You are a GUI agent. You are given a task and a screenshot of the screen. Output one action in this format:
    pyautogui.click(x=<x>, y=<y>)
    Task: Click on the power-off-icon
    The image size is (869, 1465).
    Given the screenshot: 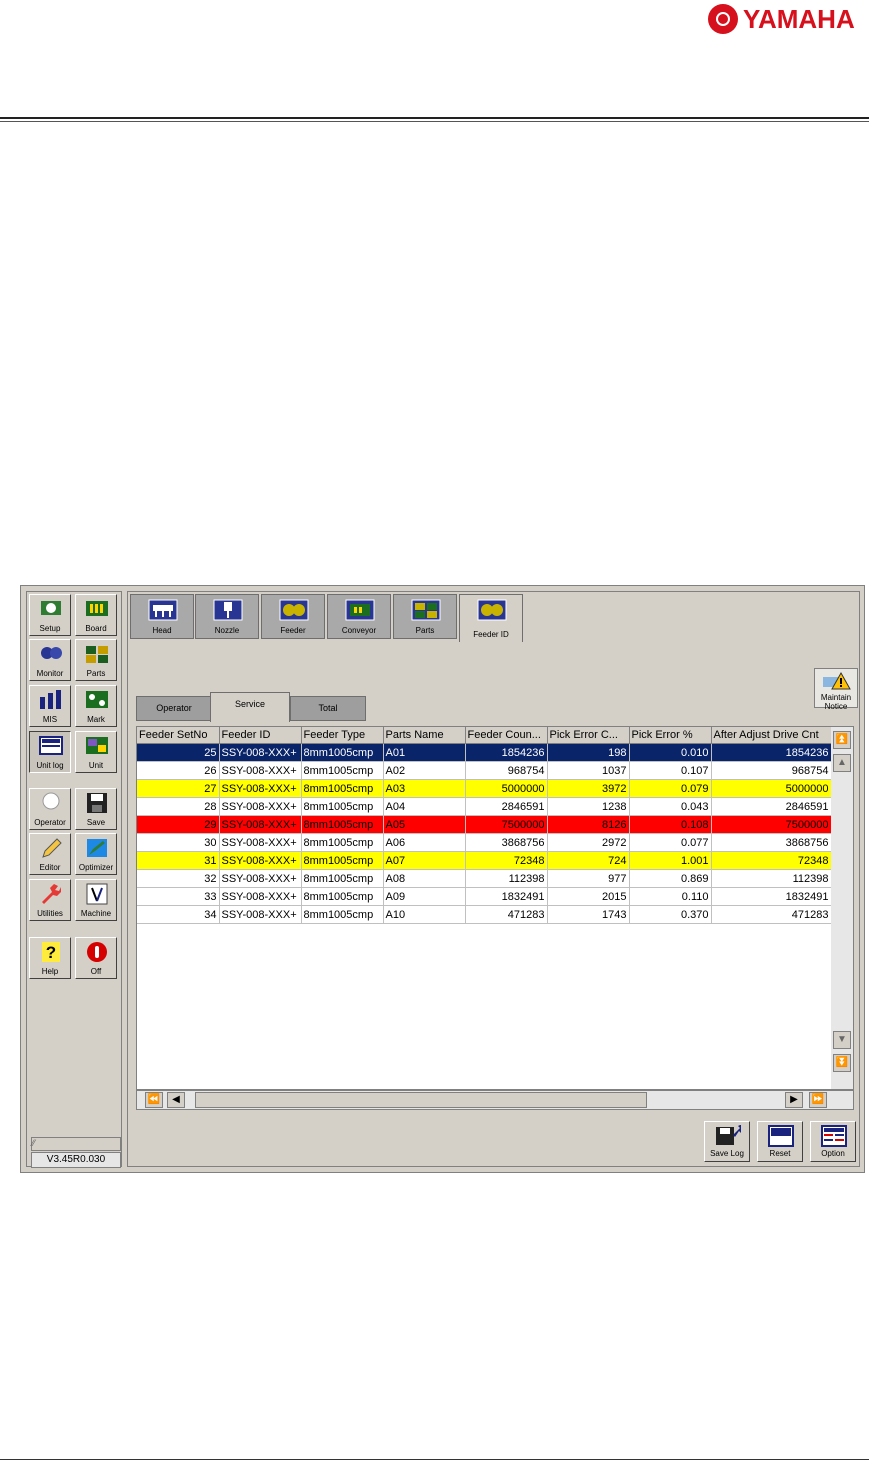 What is the action you would take?
    pyautogui.click(x=97, y=952)
    